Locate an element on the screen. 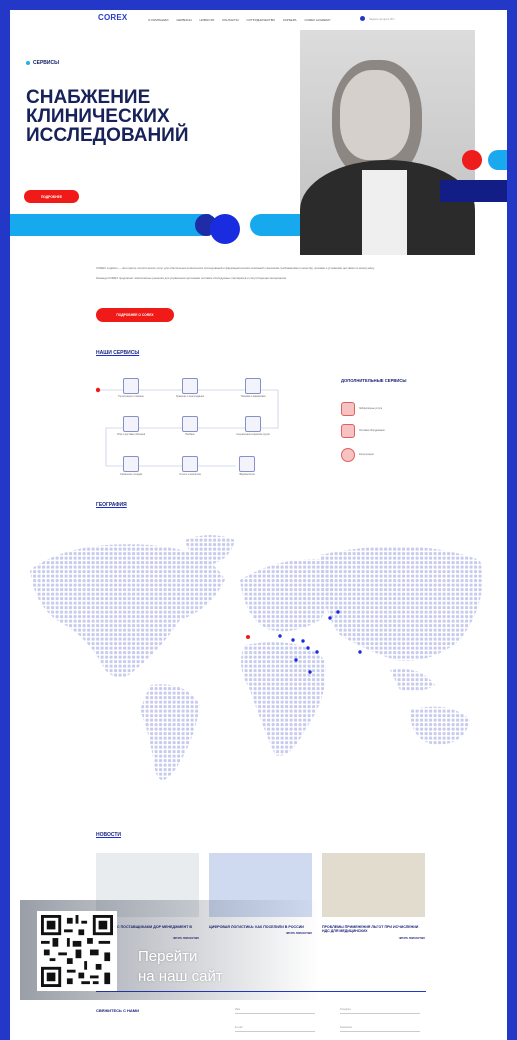  service-label: Регистрация и таможня is located at coordinates (131, 397).